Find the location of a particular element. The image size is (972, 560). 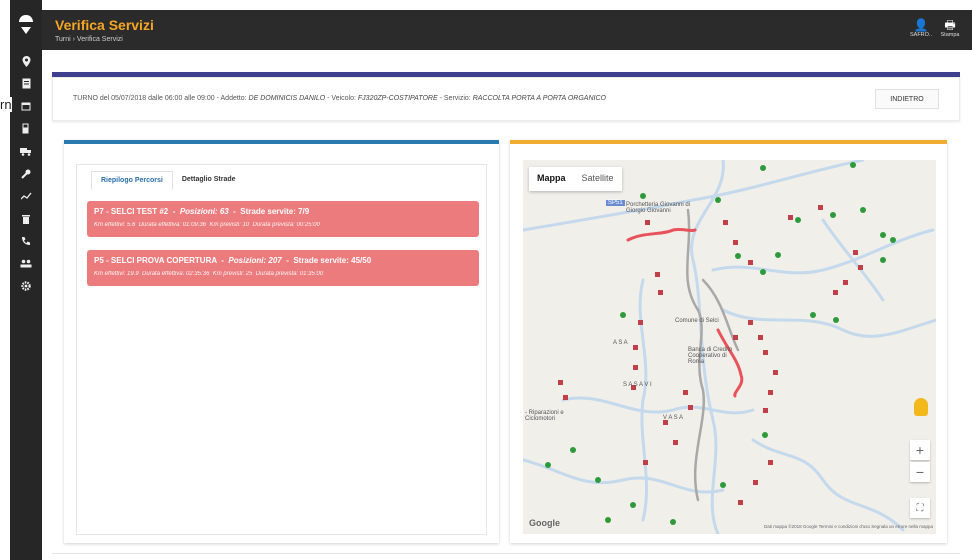

back-button: INDIETRO is located at coordinates (907, 99).